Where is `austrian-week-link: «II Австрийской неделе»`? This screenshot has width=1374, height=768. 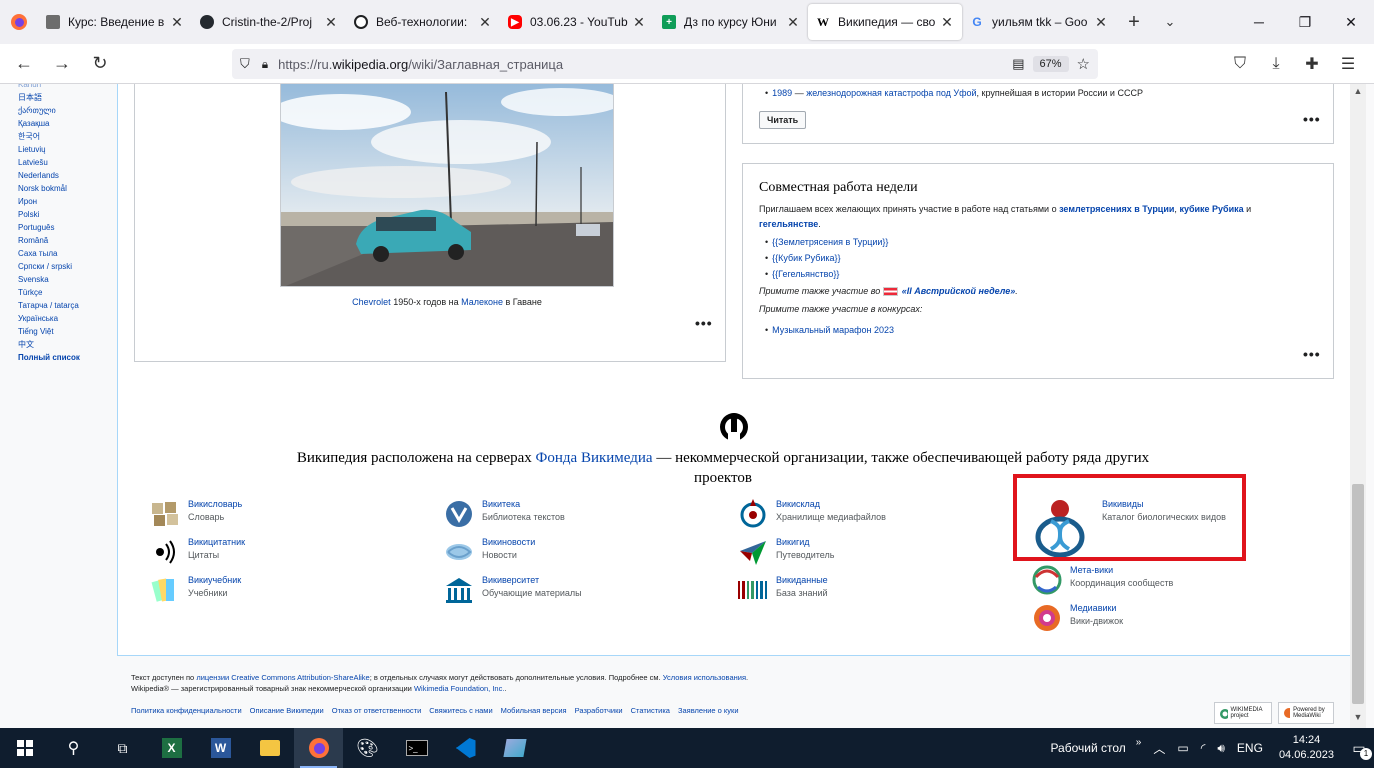 austrian-week-link: «II Австрийской неделе» is located at coordinates (959, 291).